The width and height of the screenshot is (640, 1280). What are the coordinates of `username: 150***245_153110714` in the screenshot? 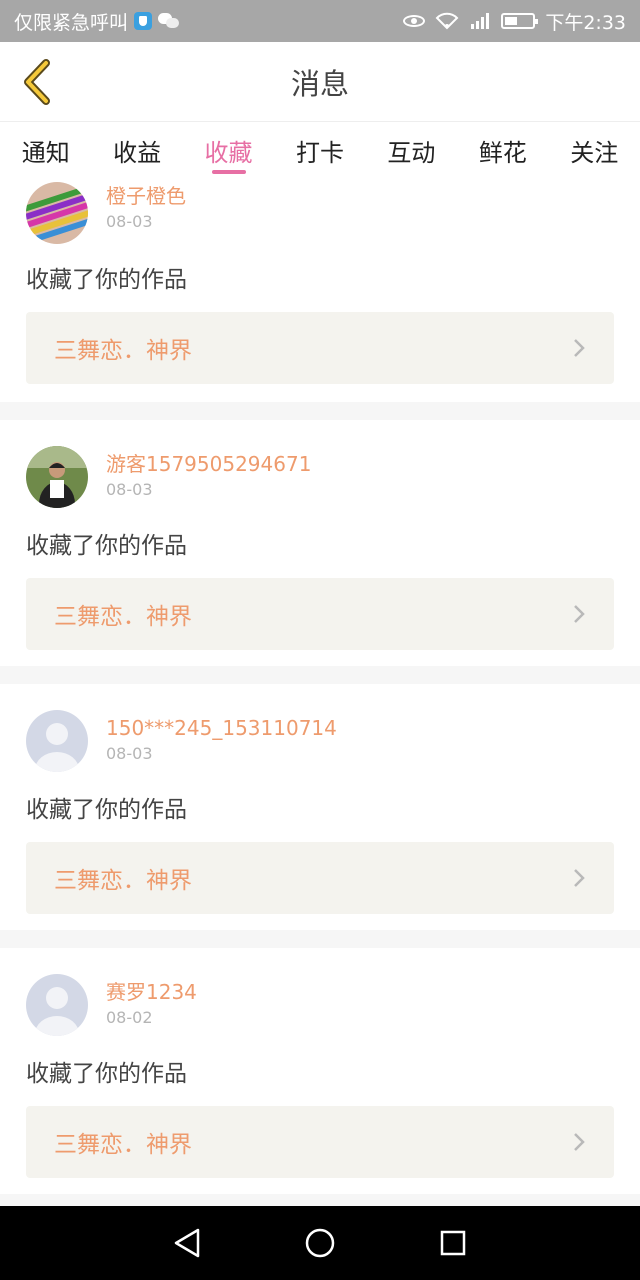 It's located at (221, 728).